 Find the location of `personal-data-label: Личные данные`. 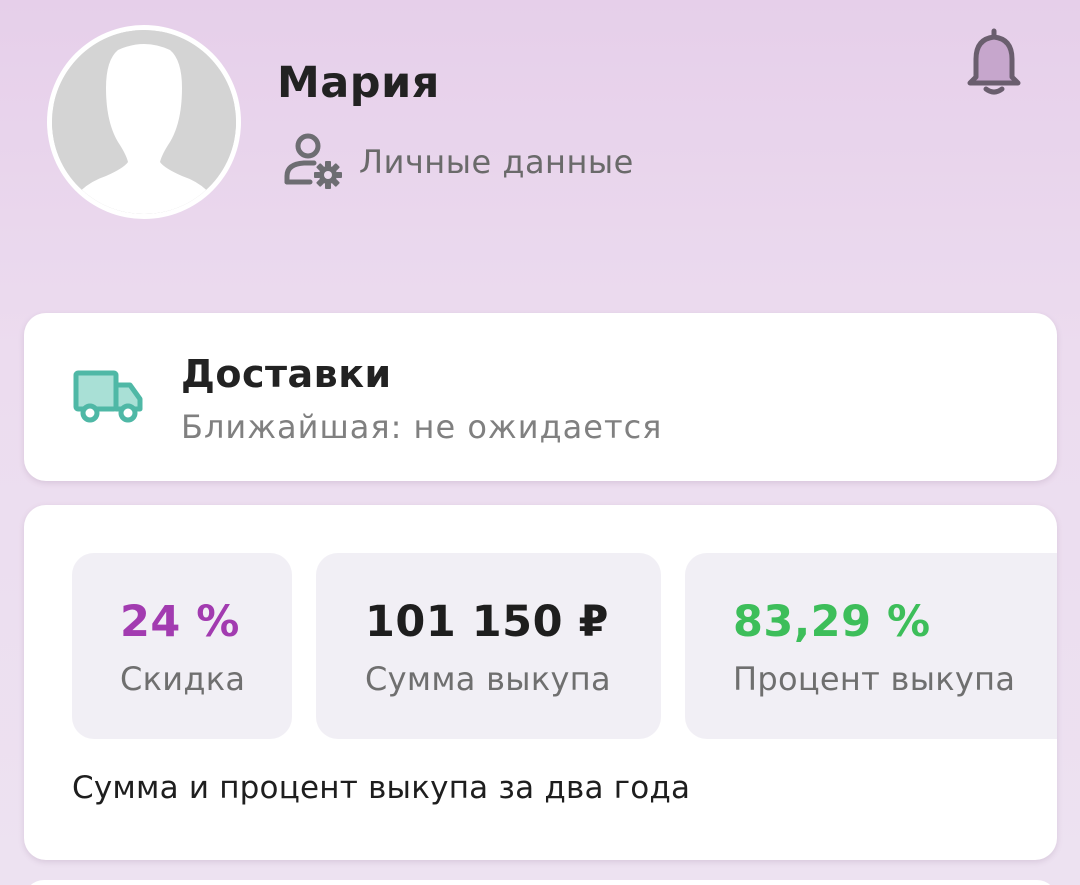

personal-data-label: Личные данные is located at coordinates (496, 162).